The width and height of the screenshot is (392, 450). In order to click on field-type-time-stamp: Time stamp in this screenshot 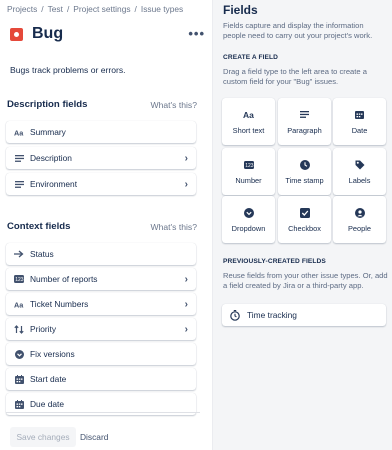, I will do `click(304, 171)`.